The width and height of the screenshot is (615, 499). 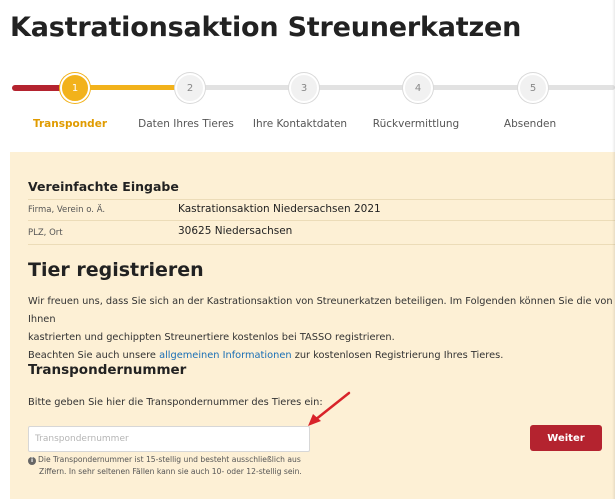 I want to click on page-title: Kastrationsaktion Streunerkatzen, so click(x=266, y=27).